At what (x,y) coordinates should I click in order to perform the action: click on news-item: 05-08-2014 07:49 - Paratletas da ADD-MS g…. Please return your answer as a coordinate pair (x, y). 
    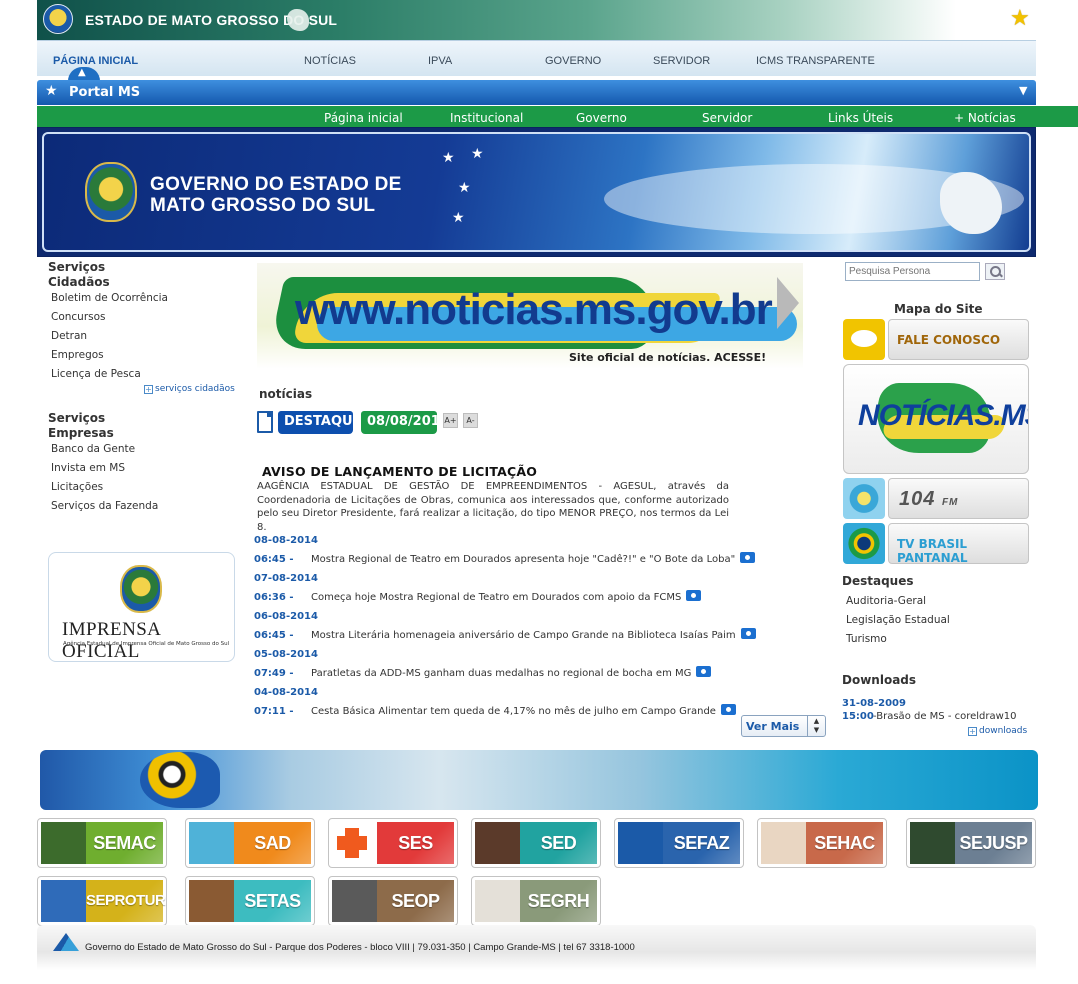
    Looking at the image, I should click on (514, 664).